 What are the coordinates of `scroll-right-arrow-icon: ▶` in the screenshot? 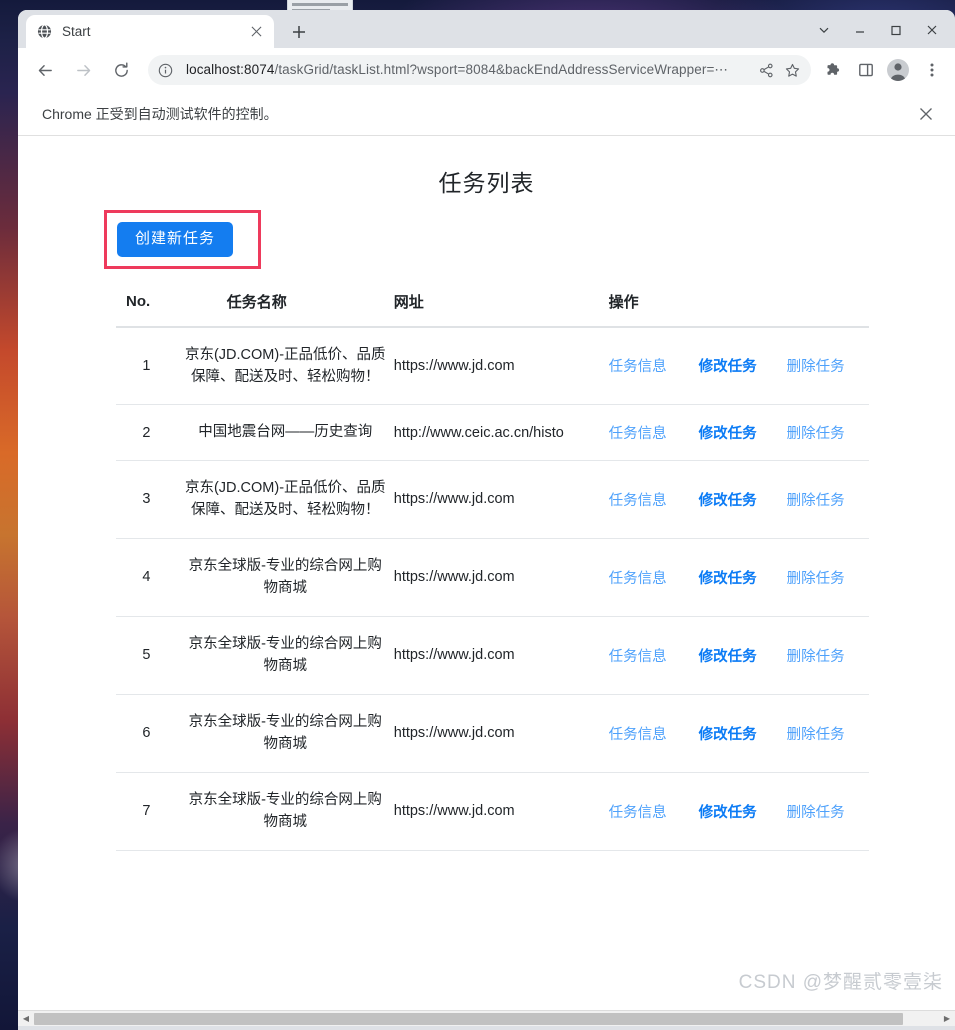 It's located at (947, 1019).